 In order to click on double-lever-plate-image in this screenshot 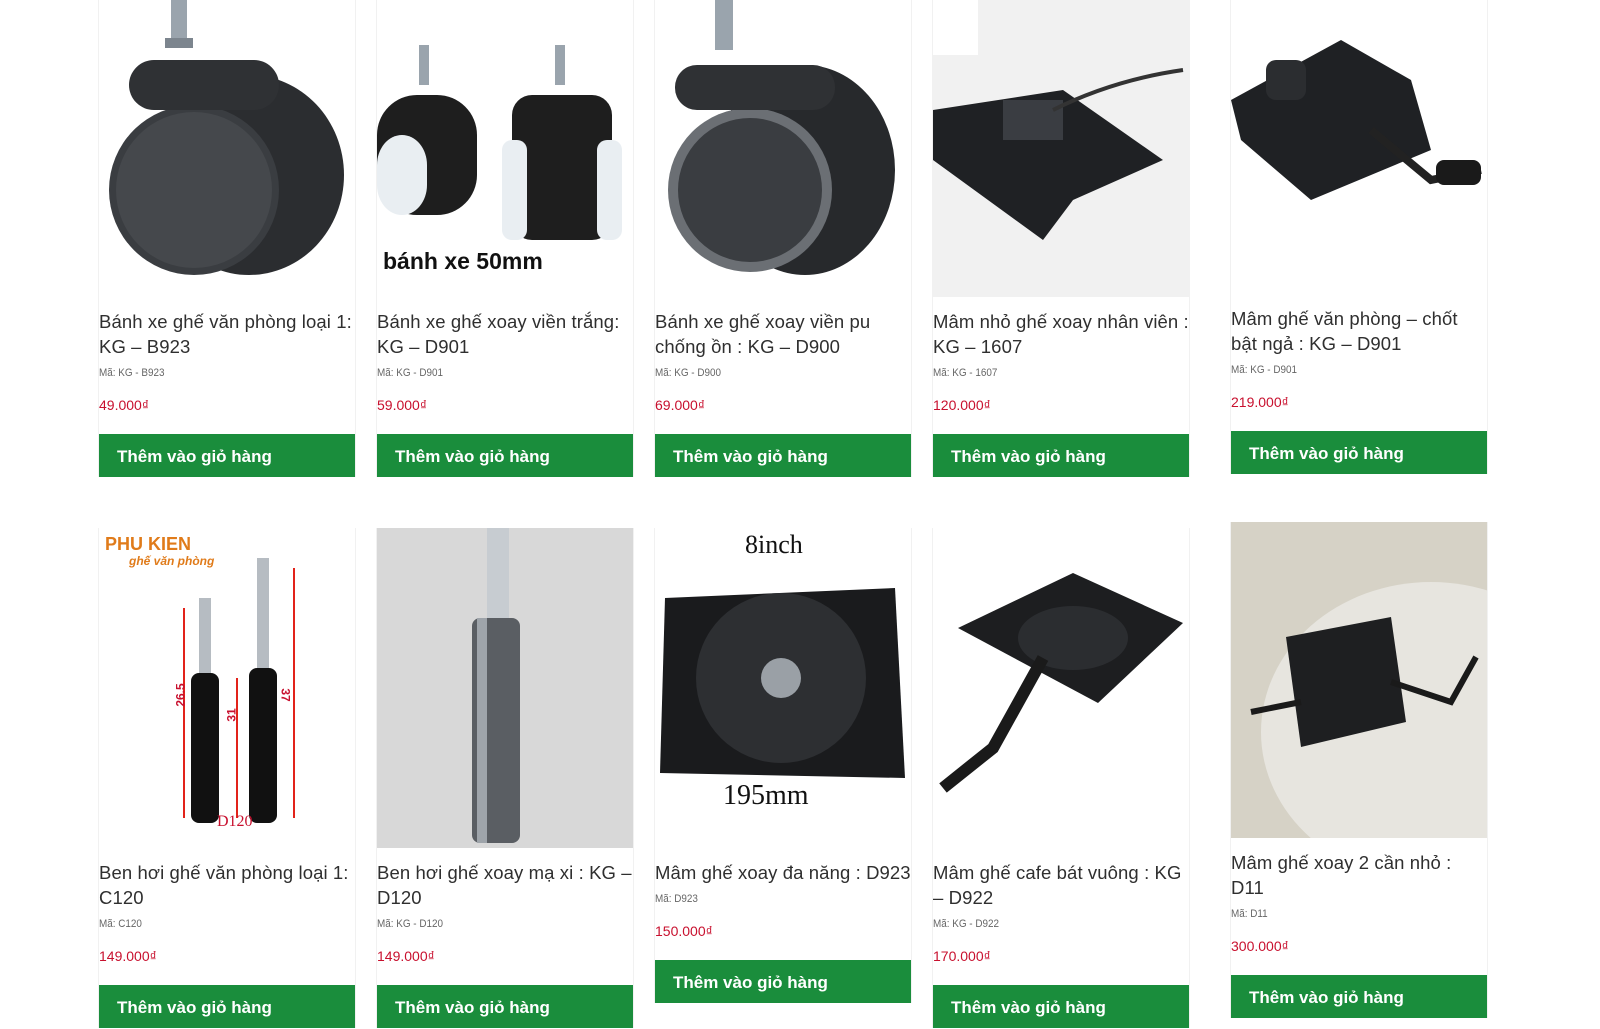, I will do `click(1359, 680)`.